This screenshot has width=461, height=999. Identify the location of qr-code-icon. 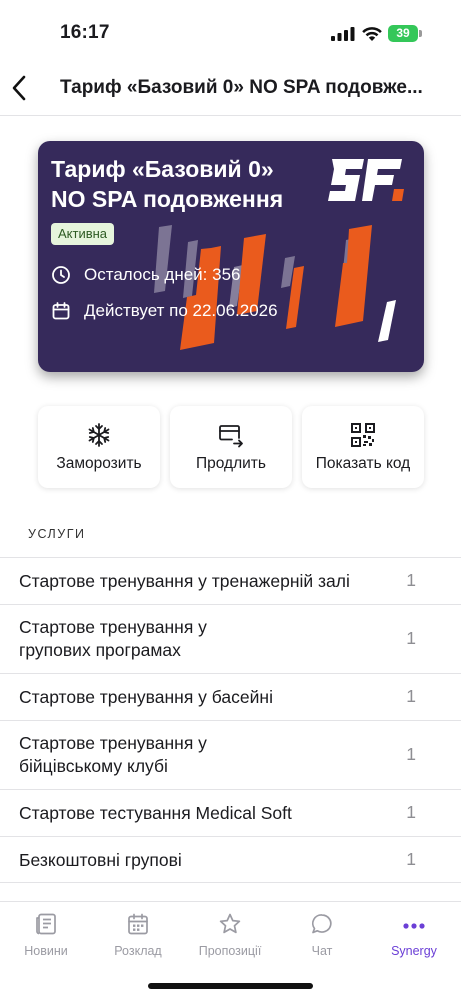
(363, 435).